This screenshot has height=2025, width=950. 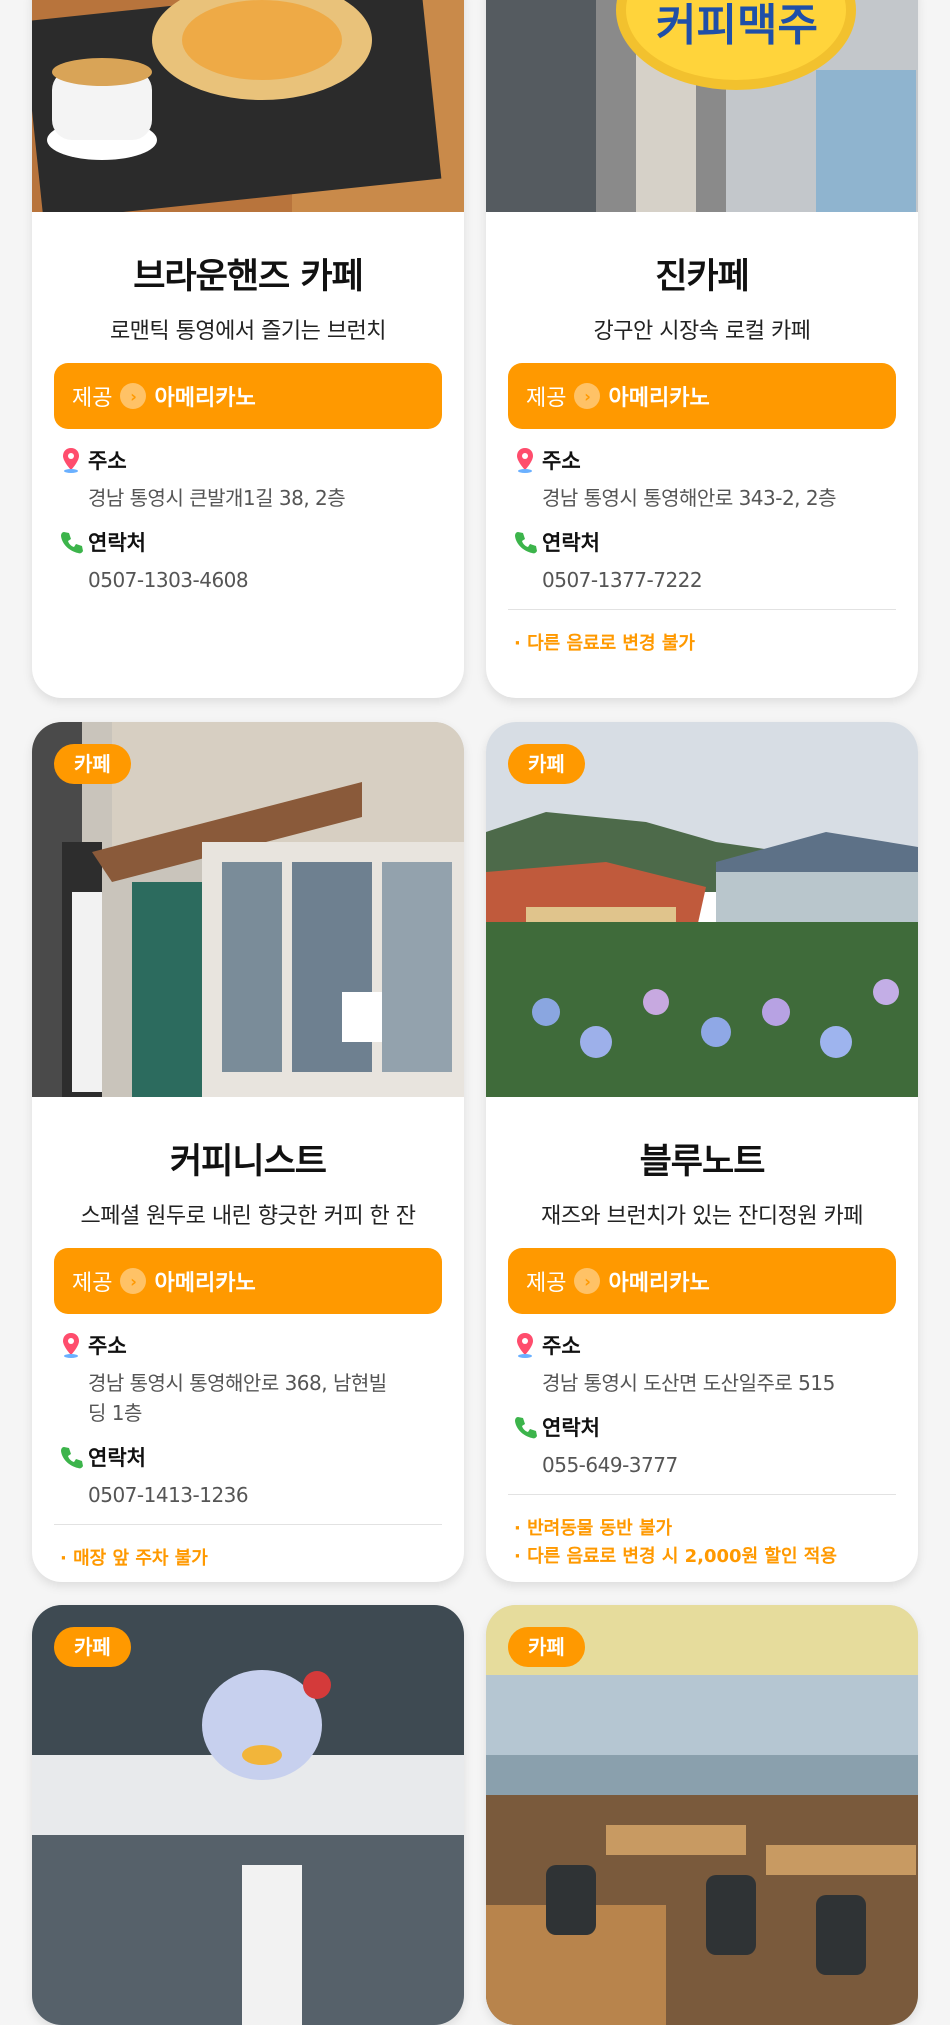 What do you see at coordinates (217, 498) in the screenshot?
I see `address-value: 경남 통영시 큰발개1길 38, 2층` at bounding box center [217, 498].